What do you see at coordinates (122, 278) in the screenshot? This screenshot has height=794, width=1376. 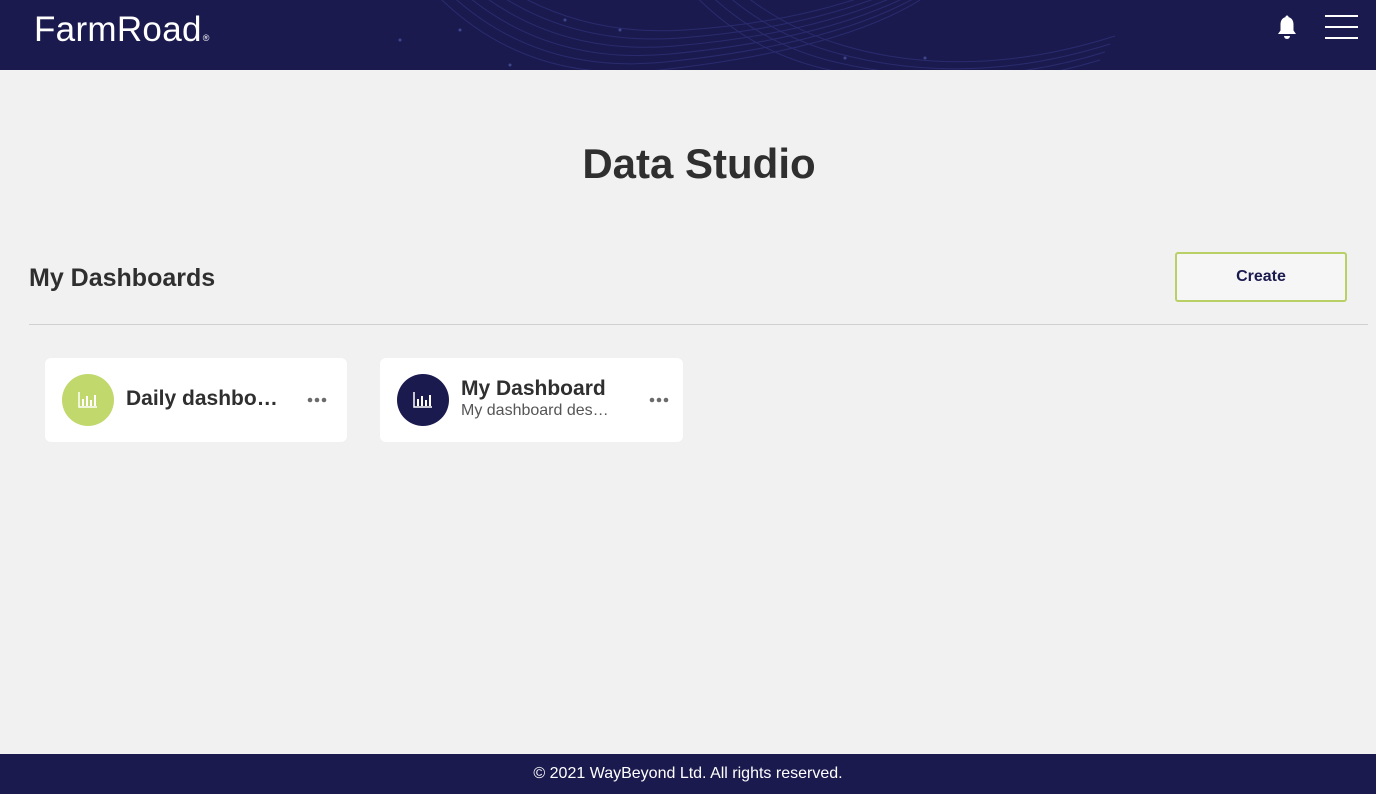 I see `section-title: My Dashboards` at bounding box center [122, 278].